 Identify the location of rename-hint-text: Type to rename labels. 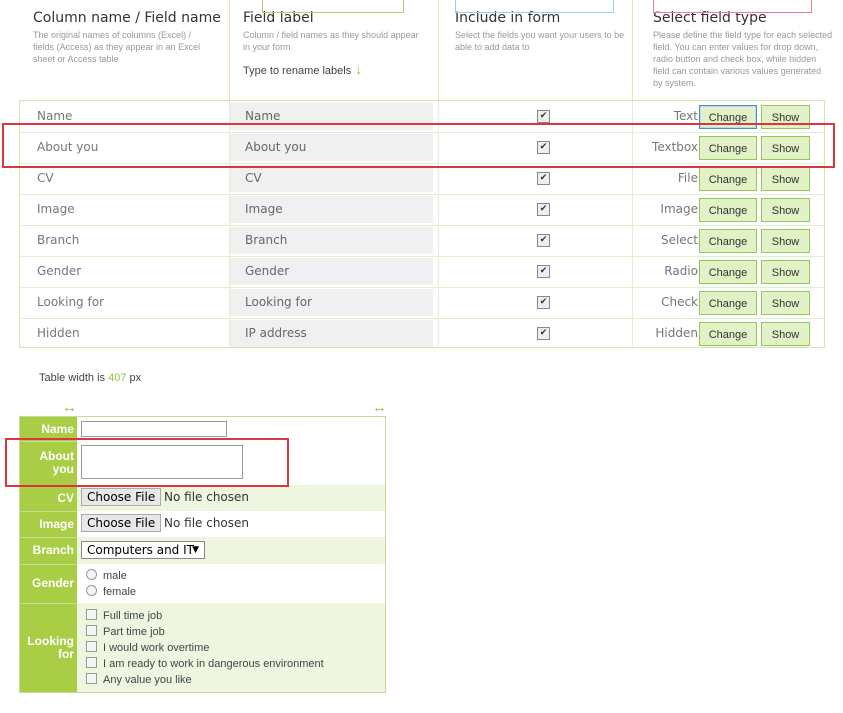
(297, 71).